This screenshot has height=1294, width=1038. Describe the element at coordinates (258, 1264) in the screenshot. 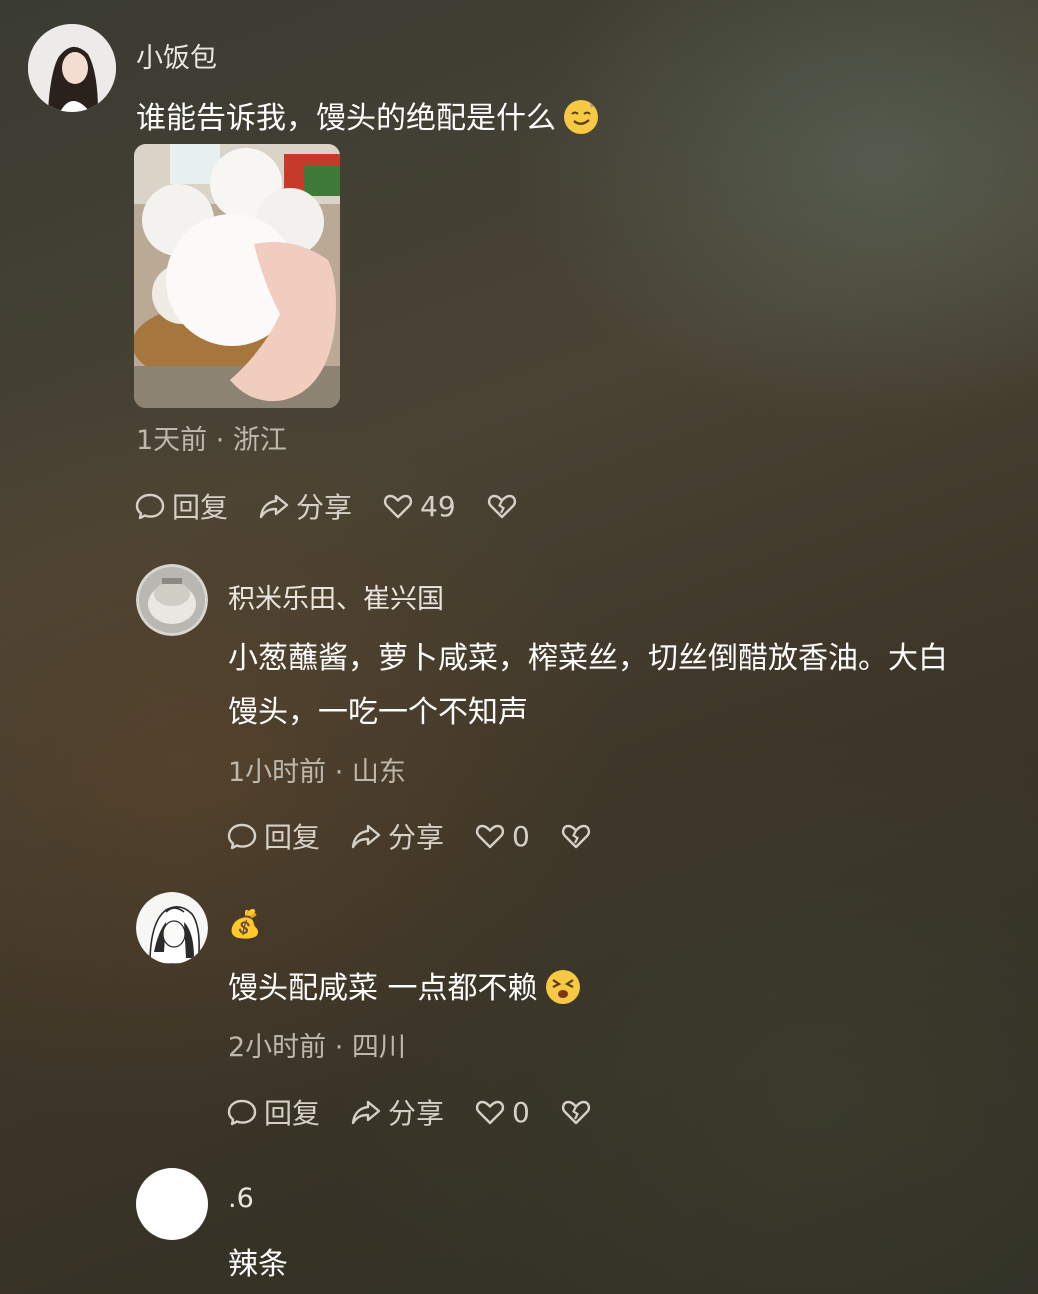

I see `comment-text: 辣条` at that location.